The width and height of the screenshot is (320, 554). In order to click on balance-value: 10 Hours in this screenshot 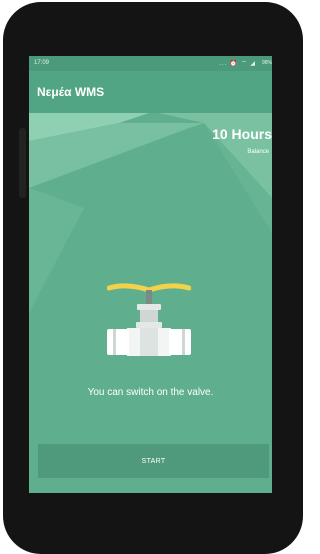, I will do `click(242, 134)`.